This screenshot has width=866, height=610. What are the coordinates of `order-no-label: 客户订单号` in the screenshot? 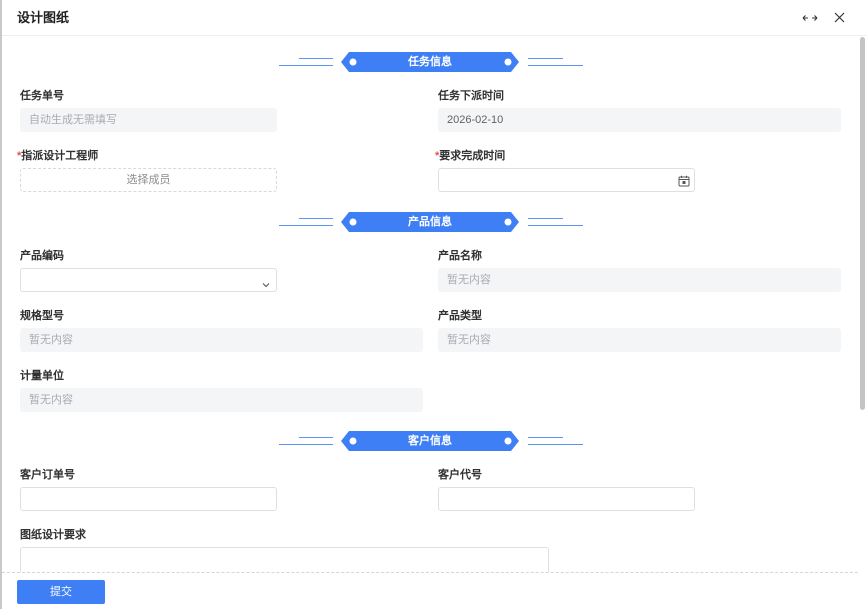 It's located at (47, 475).